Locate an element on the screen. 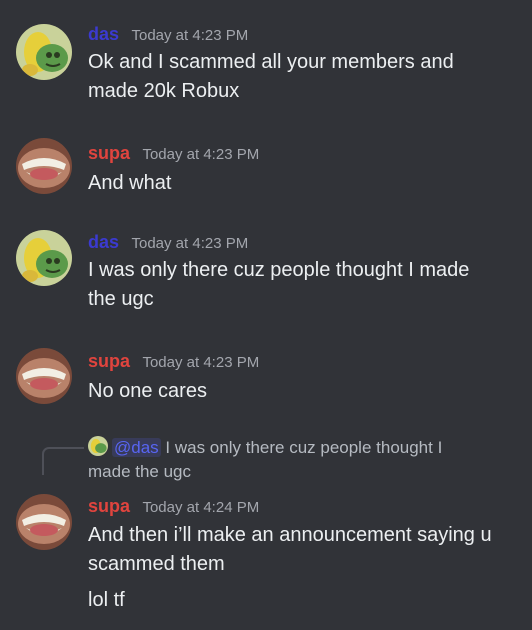  message-text-line: And what is located at coordinates (130, 183).